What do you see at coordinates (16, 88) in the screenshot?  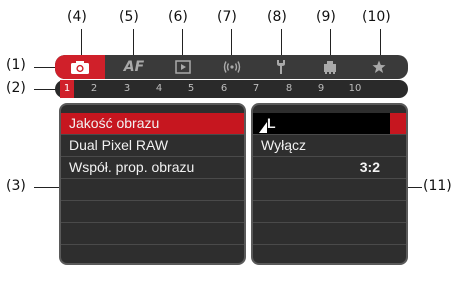 I see `callout-2: (2)` at bounding box center [16, 88].